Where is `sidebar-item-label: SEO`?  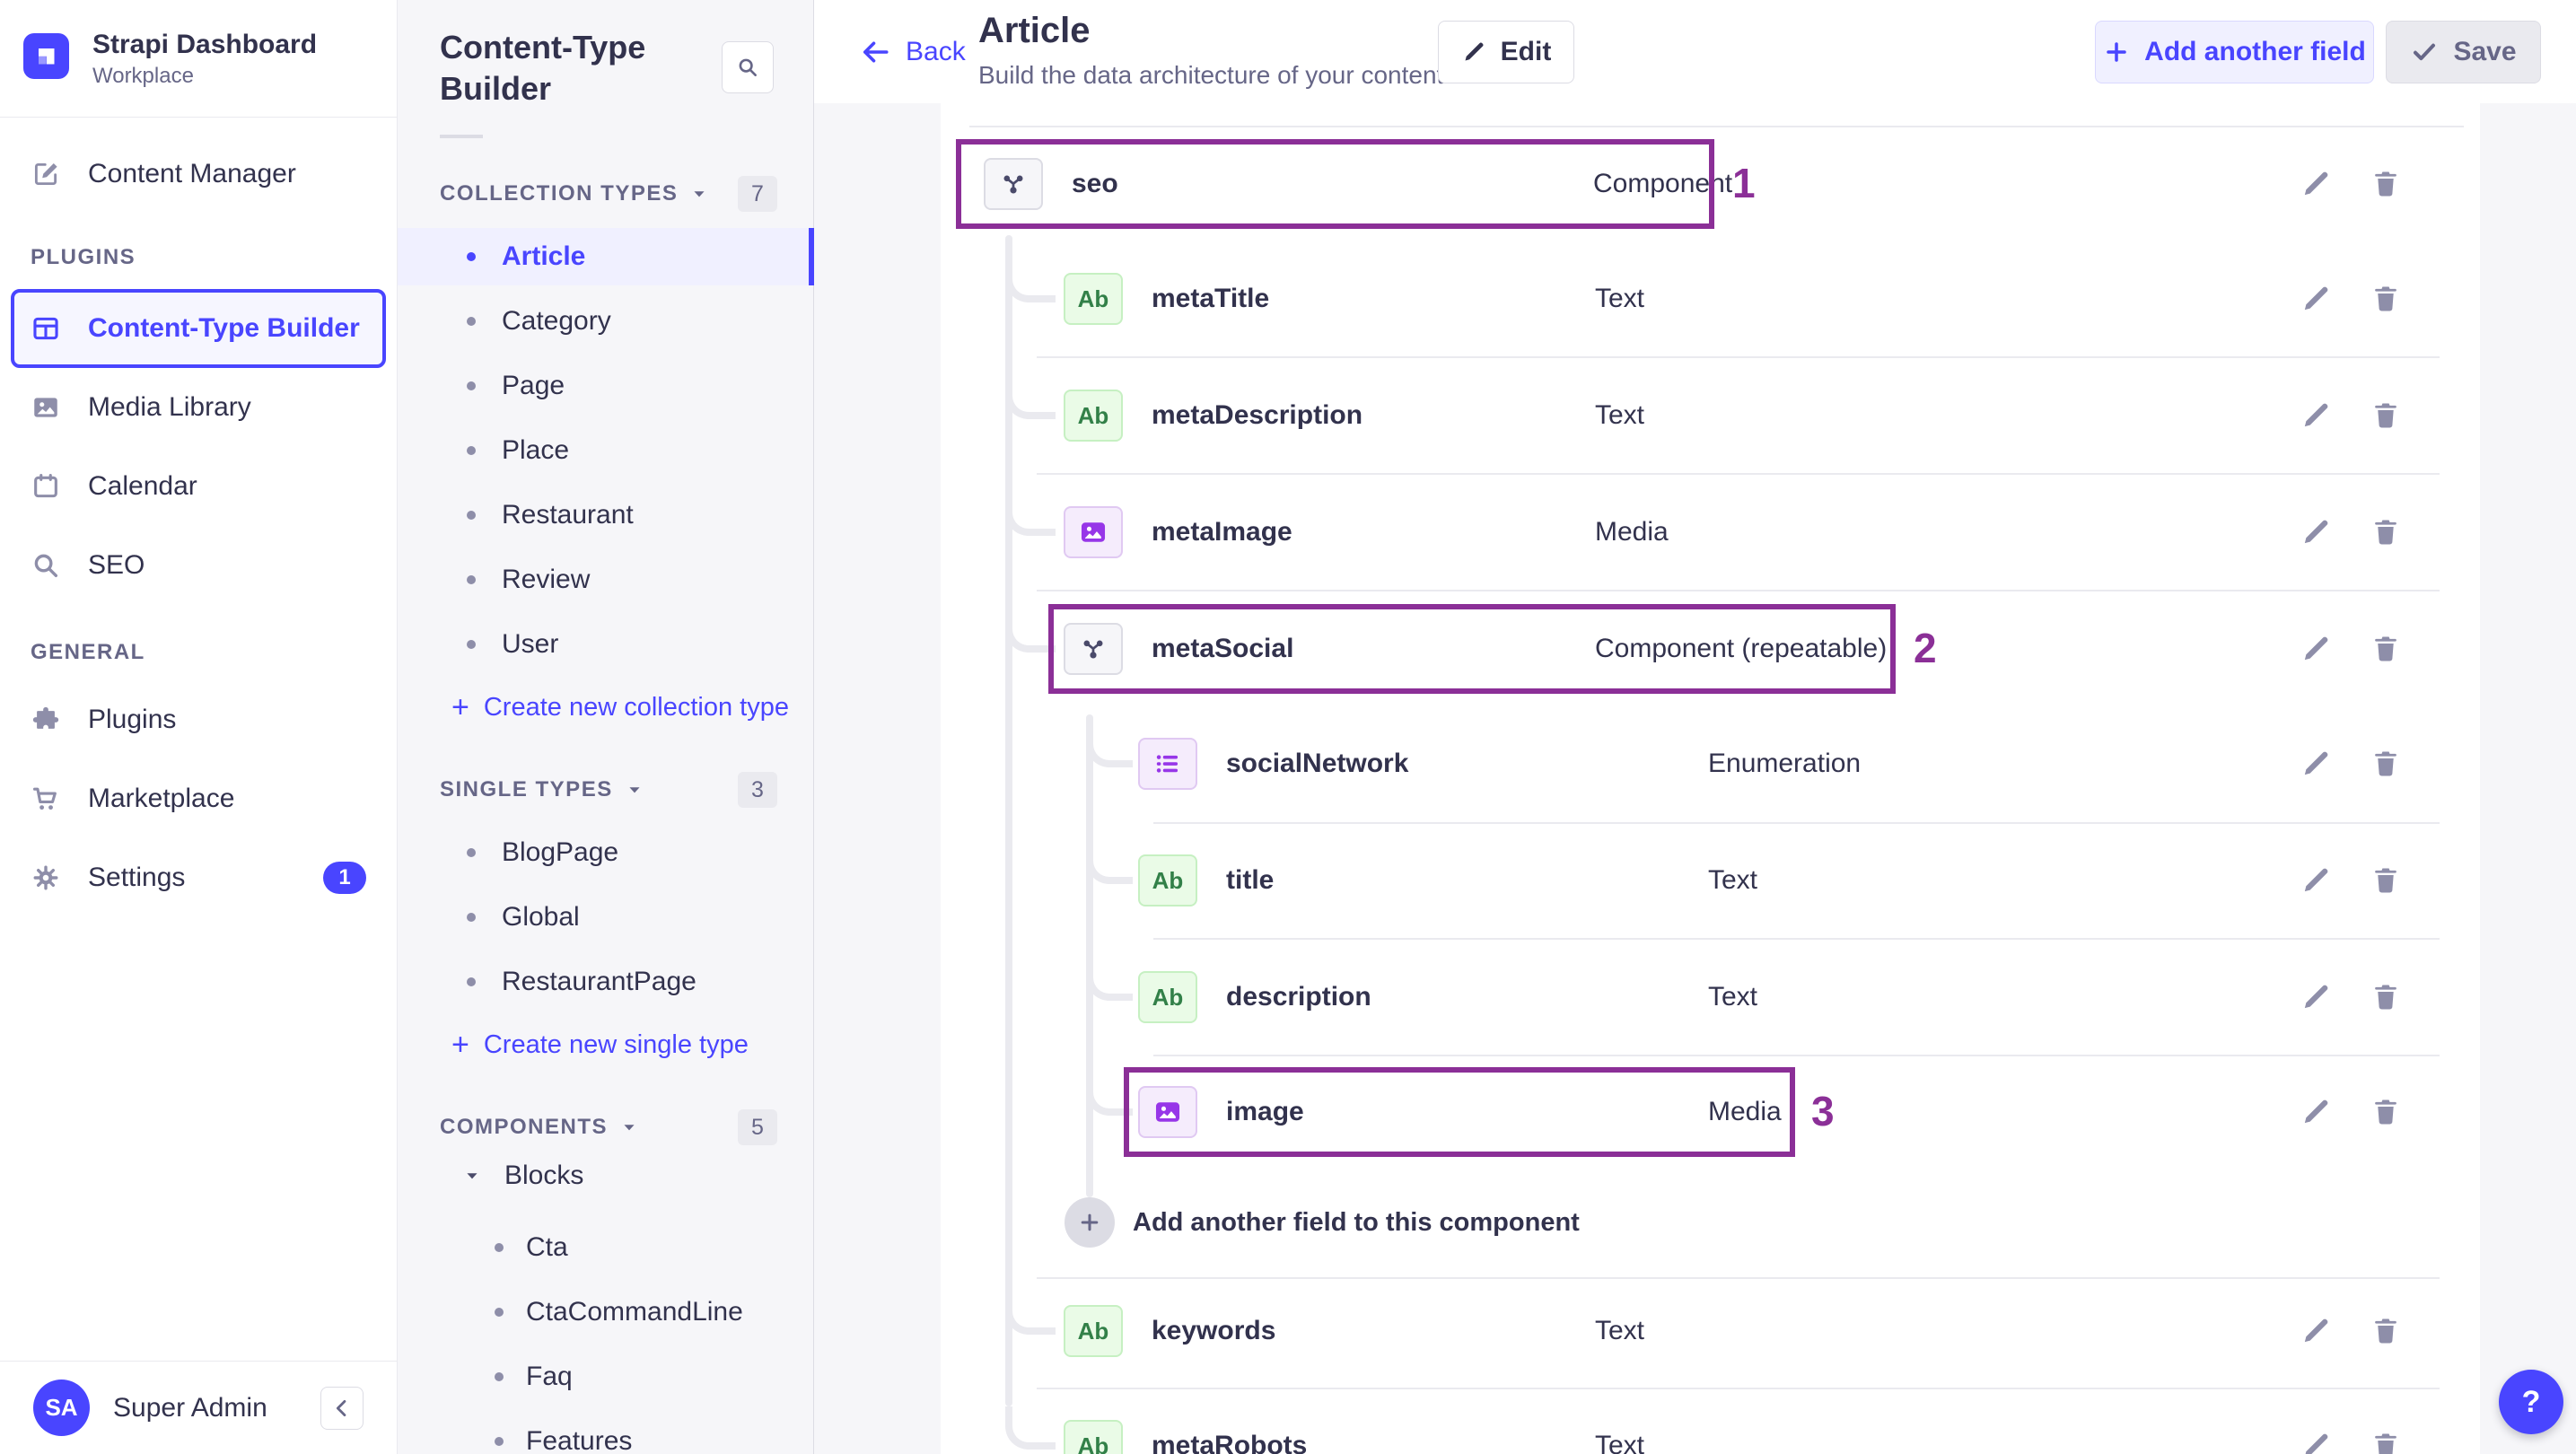
sidebar-item-label: SEO is located at coordinates (116, 565).